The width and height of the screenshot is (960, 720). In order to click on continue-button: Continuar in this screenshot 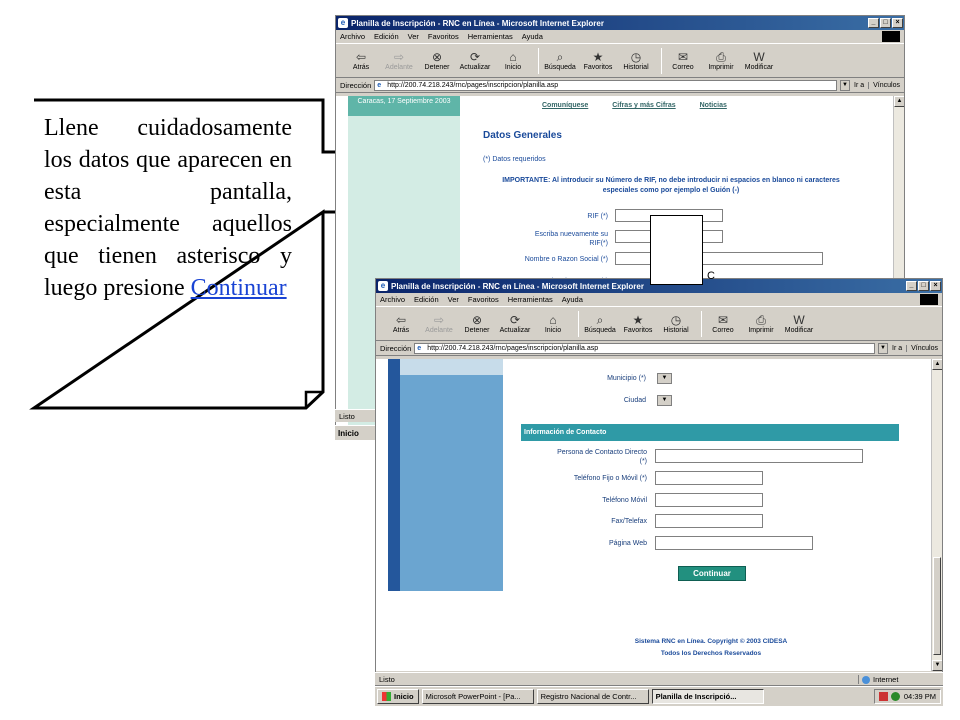, I will do `click(712, 573)`.